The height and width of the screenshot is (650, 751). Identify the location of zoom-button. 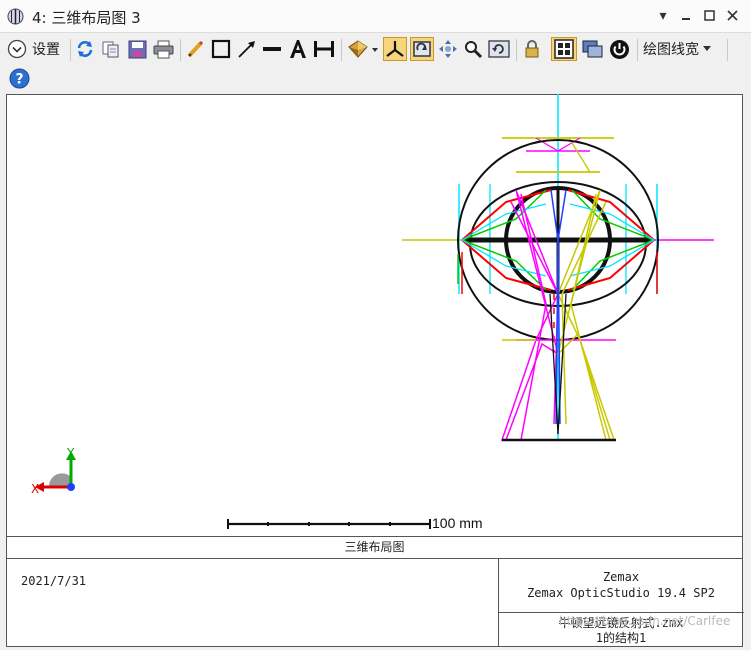
(473, 49).